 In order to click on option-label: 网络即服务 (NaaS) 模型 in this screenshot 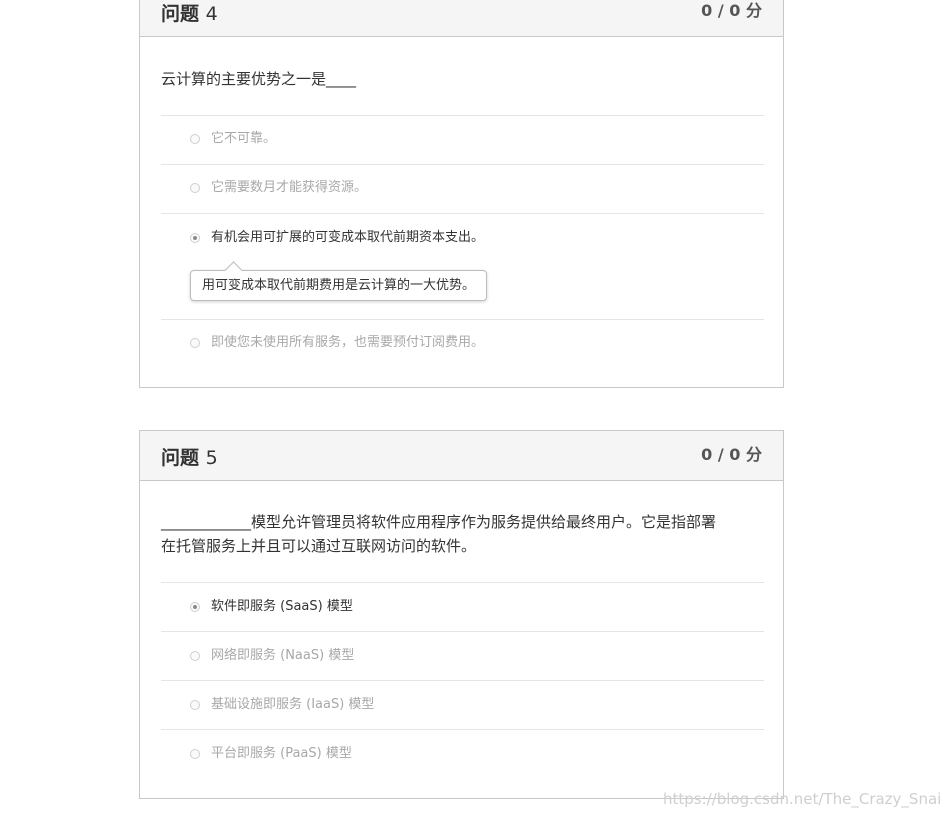, I will do `click(283, 655)`.